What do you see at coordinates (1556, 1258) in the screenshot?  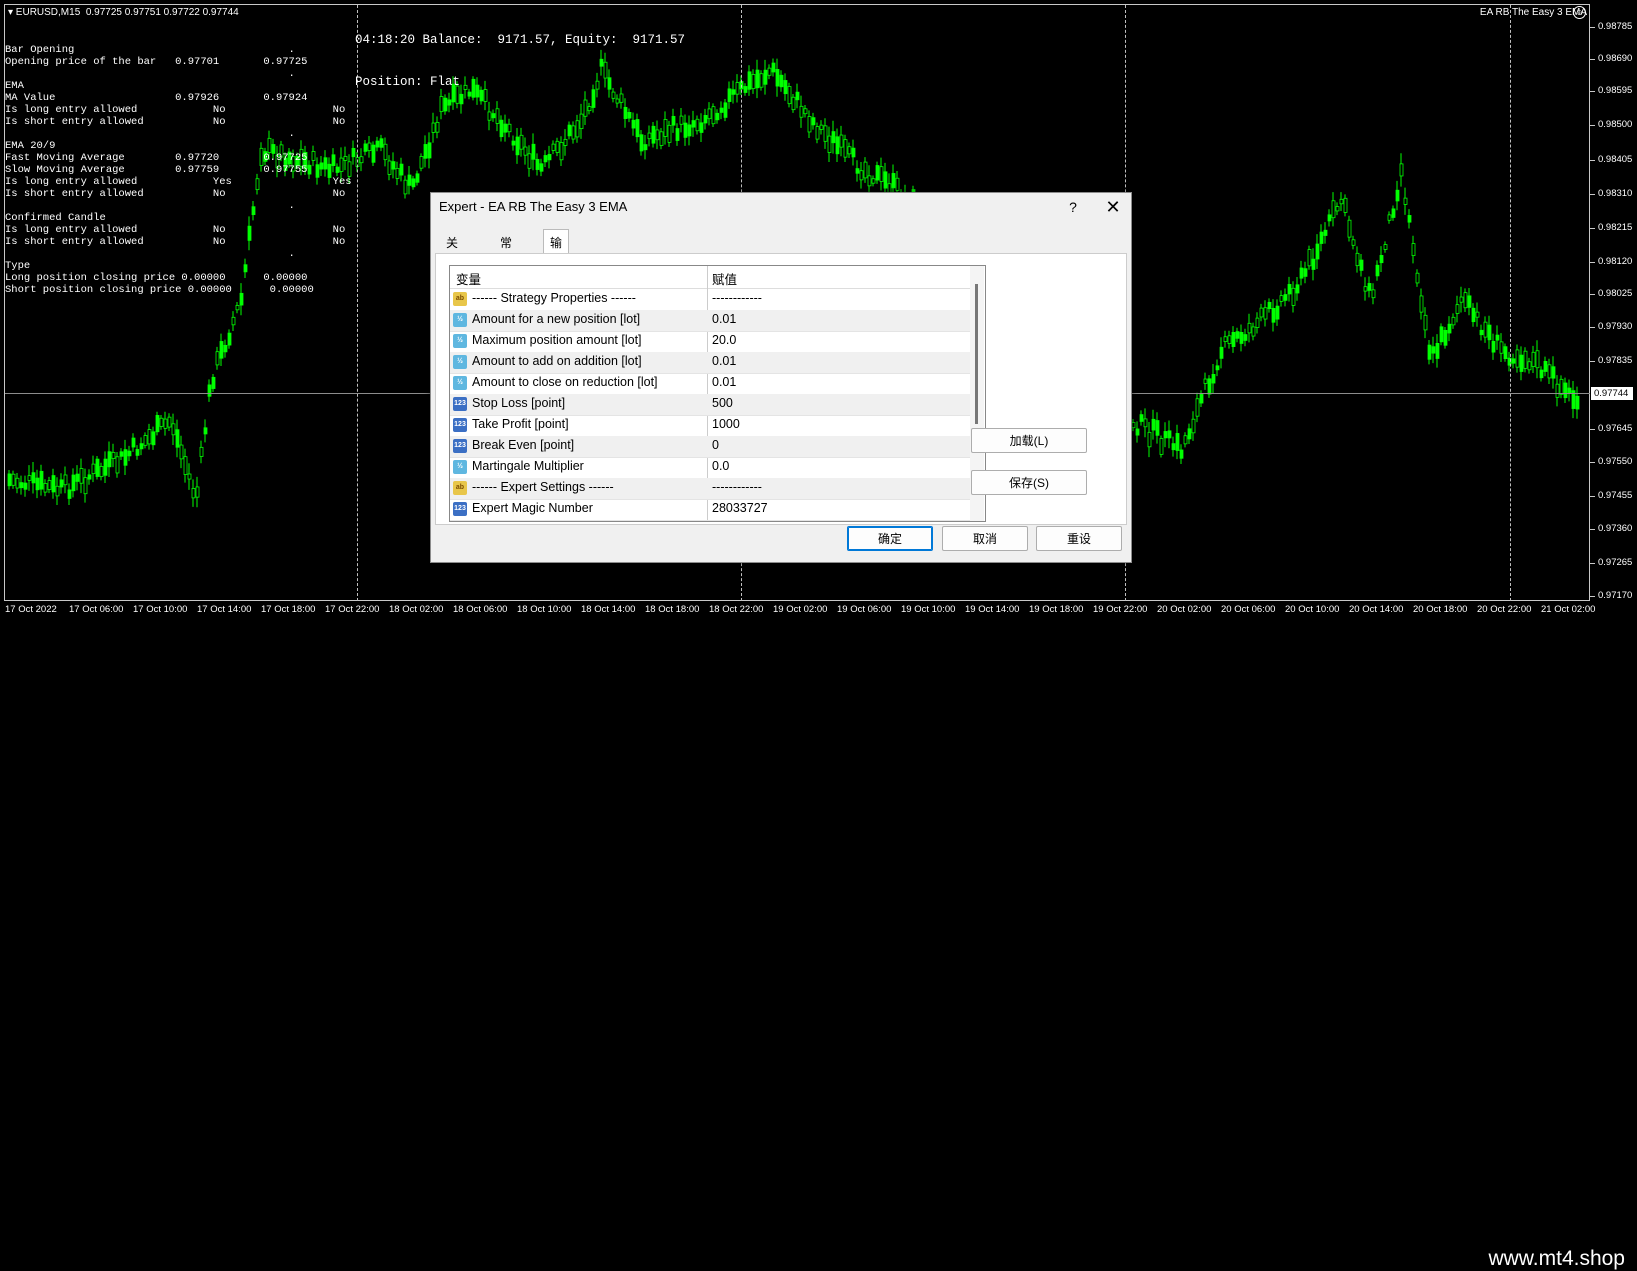 I see `watermark: www.mt4.shop` at bounding box center [1556, 1258].